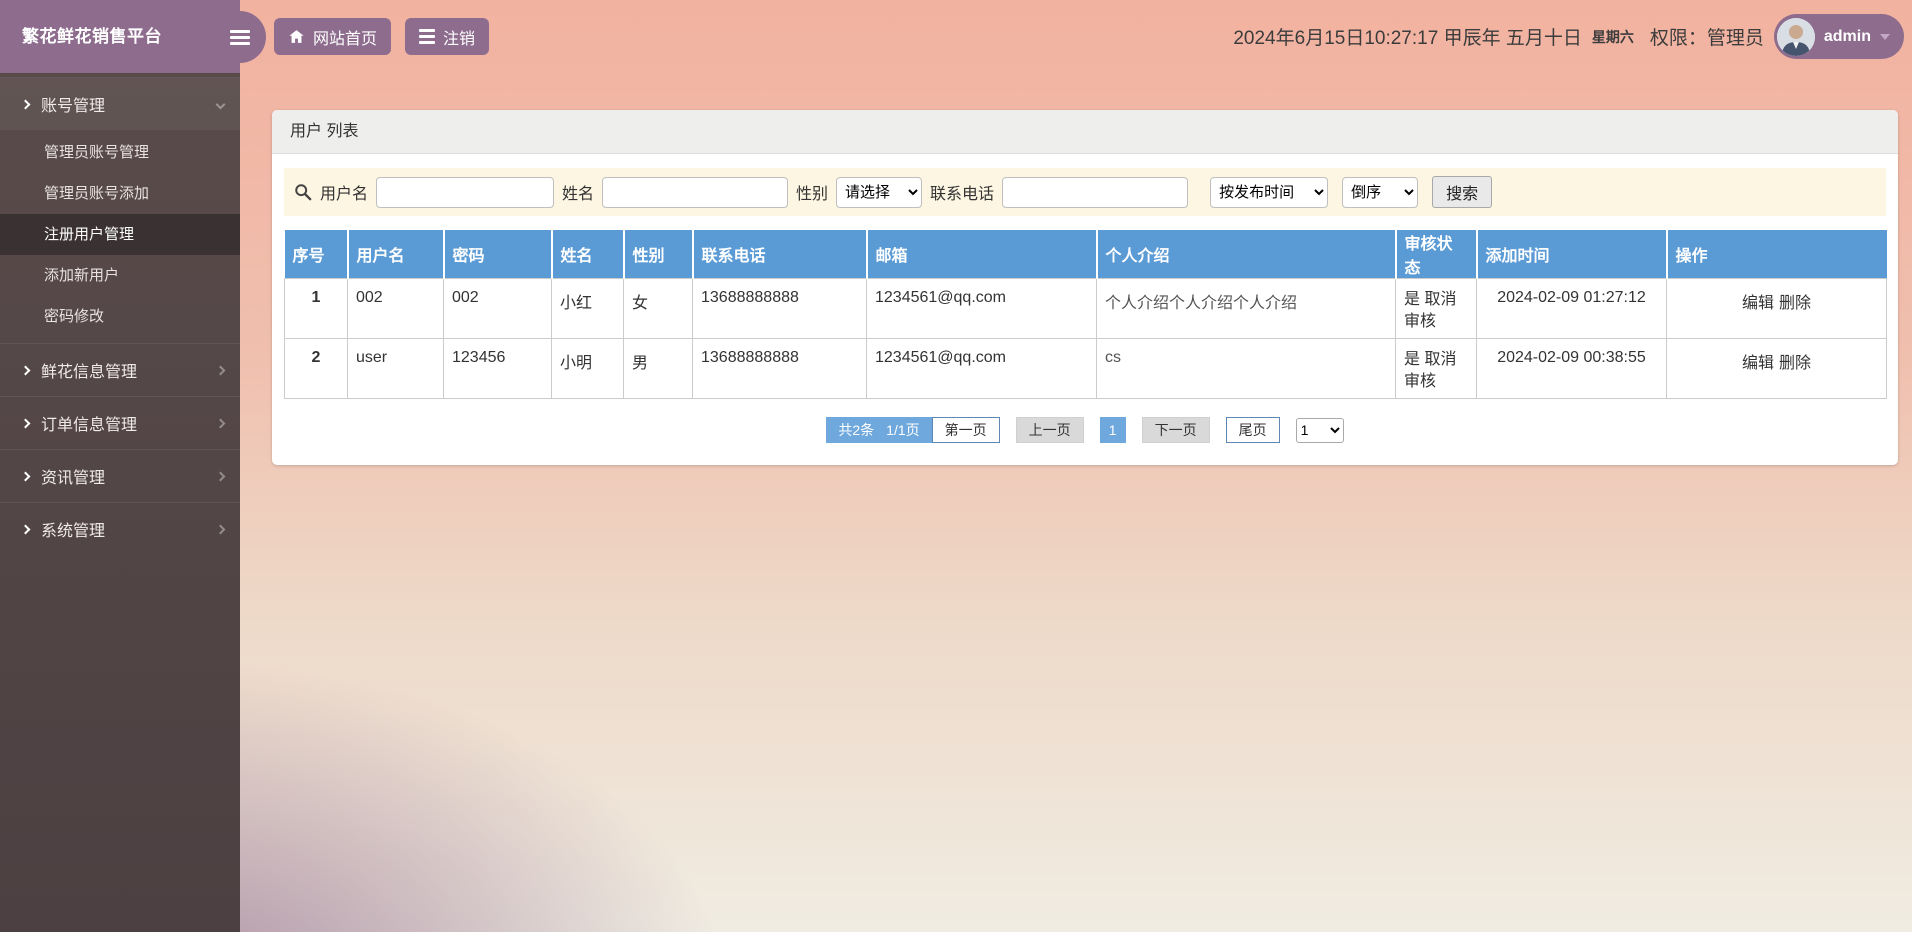 This screenshot has width=1912, height=932. Describe the element at coordinates (1380, 192) in the screenshot. I see `sort-order-select: 倒序` at that location.